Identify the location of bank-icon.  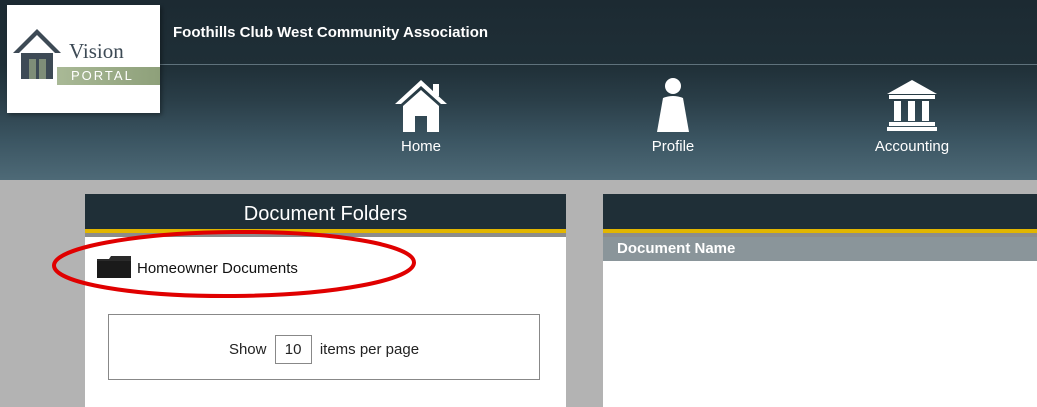
(912, 105).